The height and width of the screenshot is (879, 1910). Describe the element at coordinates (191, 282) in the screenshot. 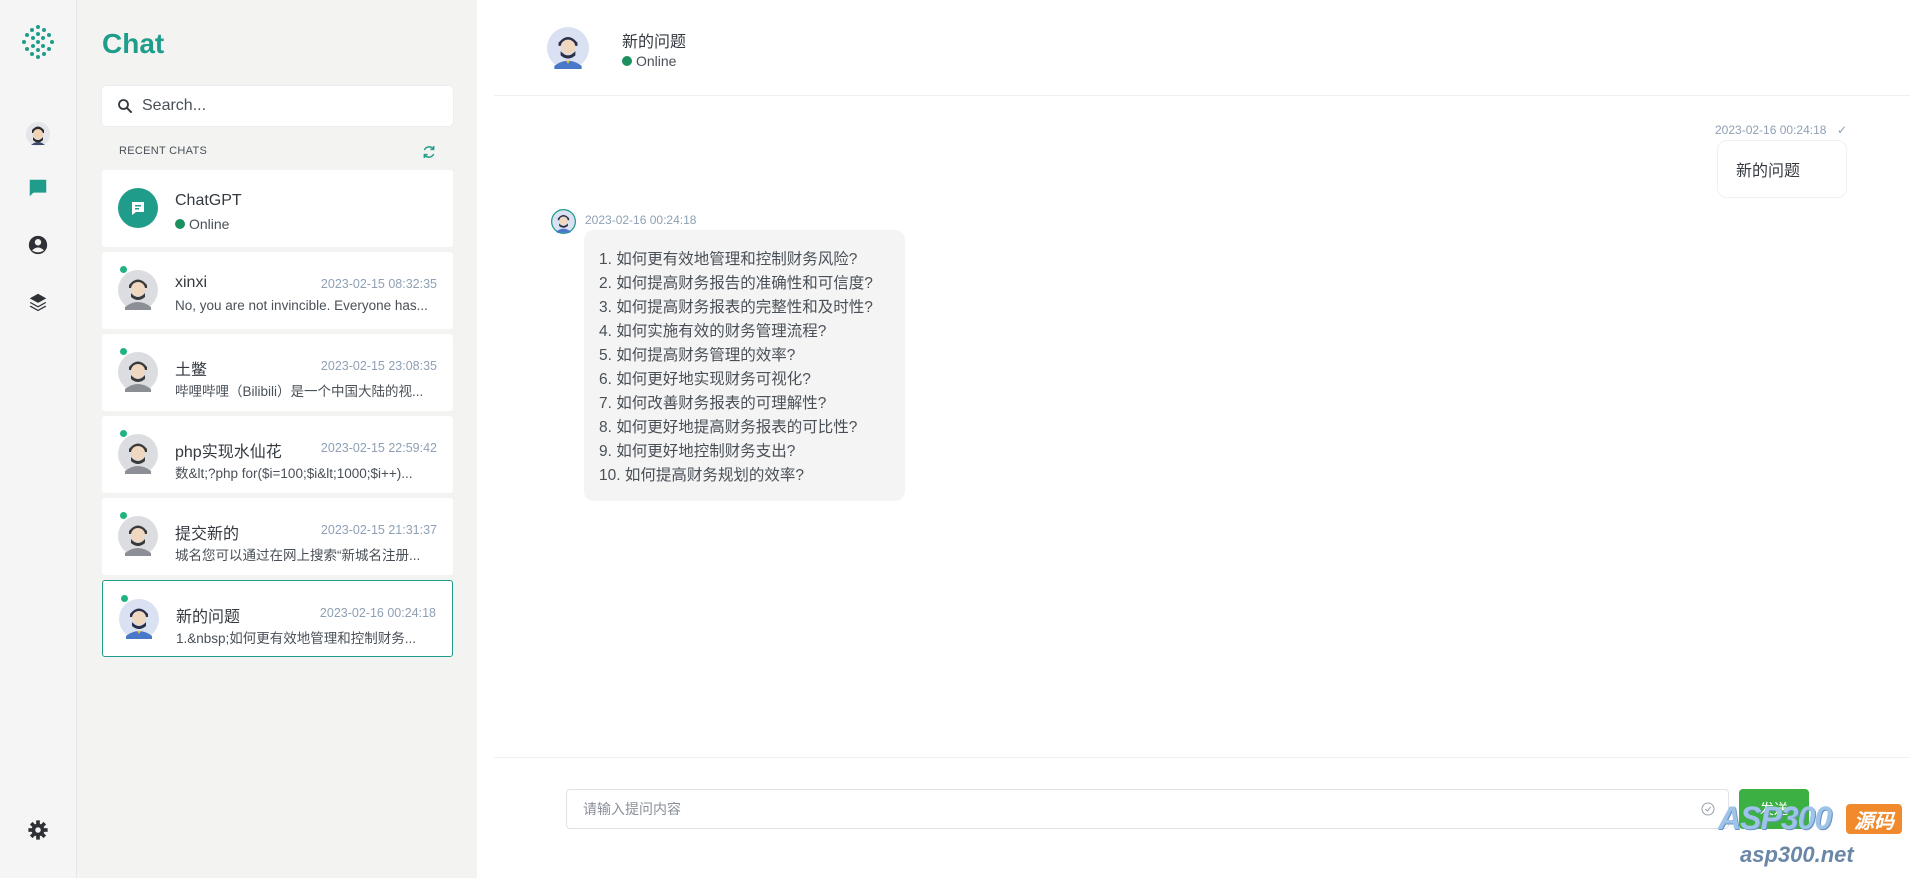

I see `chat-item-name: xinxi` at that location.